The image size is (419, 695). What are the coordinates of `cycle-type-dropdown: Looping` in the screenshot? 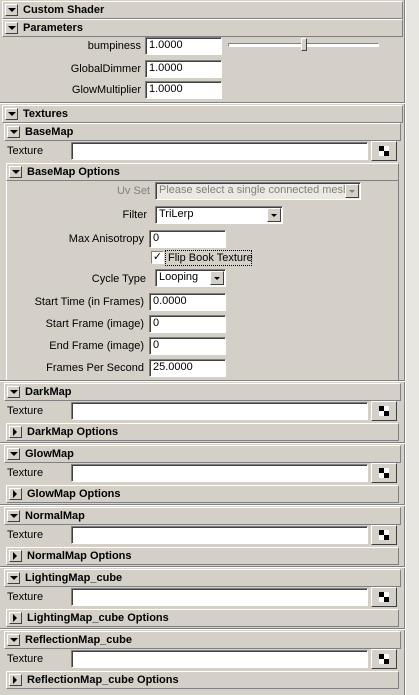 It's located at (190, 278).